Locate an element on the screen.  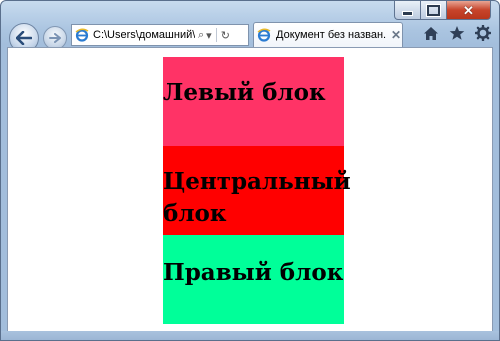
center-block-text: Центральный блок is located at coordinates (257, 197).